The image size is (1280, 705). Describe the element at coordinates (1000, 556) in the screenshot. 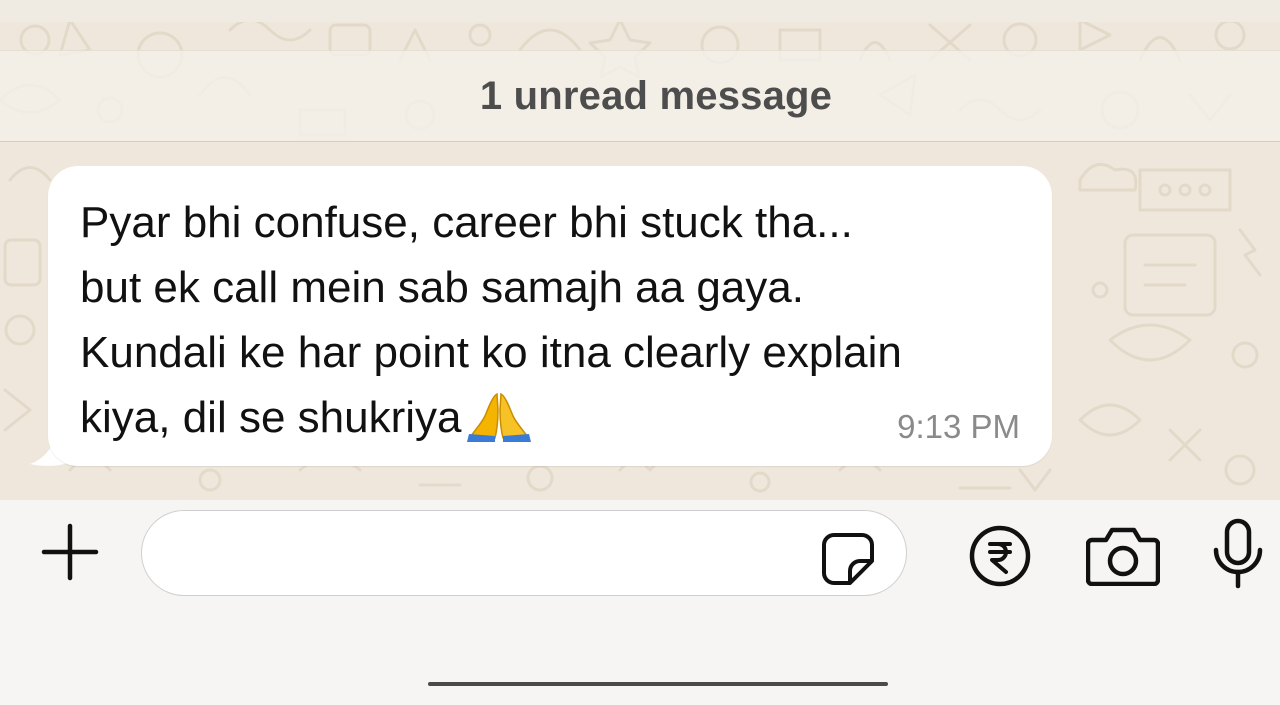

I see `rupee-icon` at that location.